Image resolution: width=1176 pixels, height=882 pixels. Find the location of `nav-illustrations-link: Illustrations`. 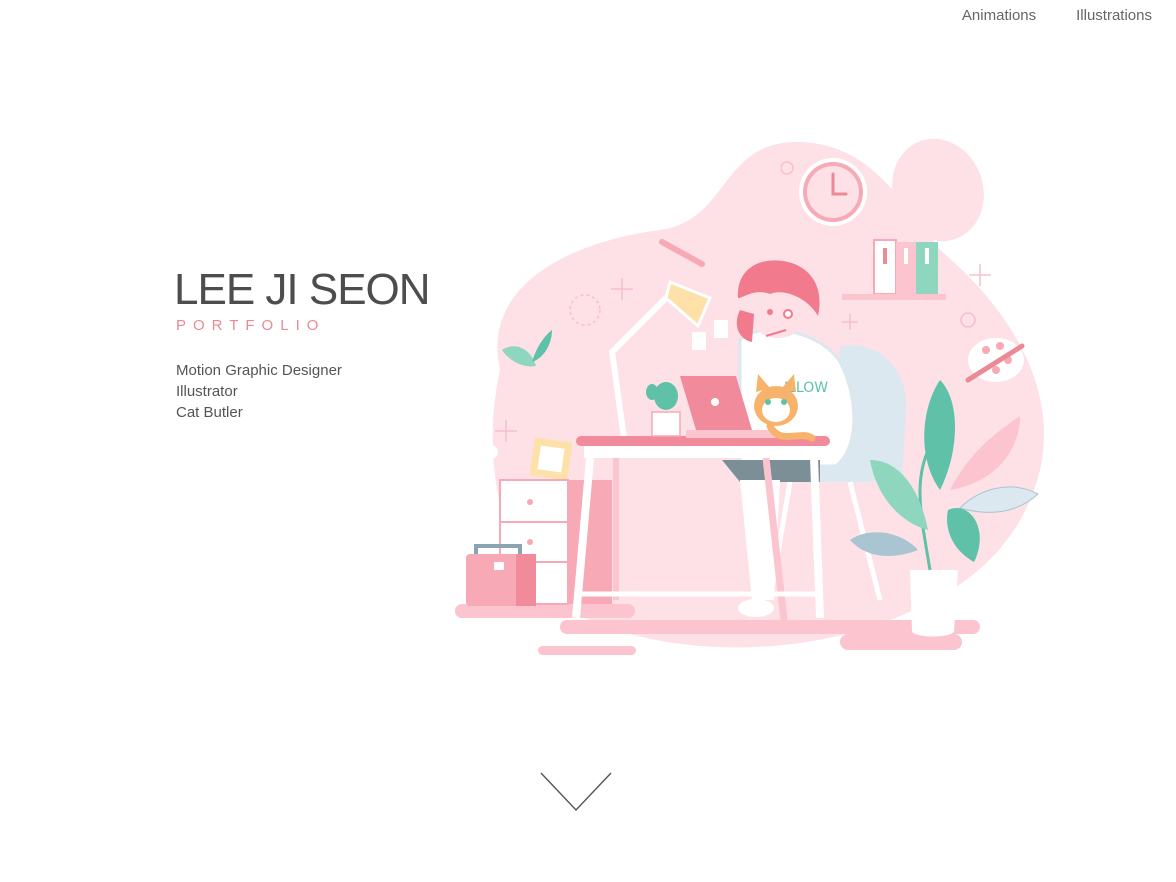

nav-illustrations-link: Illustrations is located at coordinates (1114, 15).